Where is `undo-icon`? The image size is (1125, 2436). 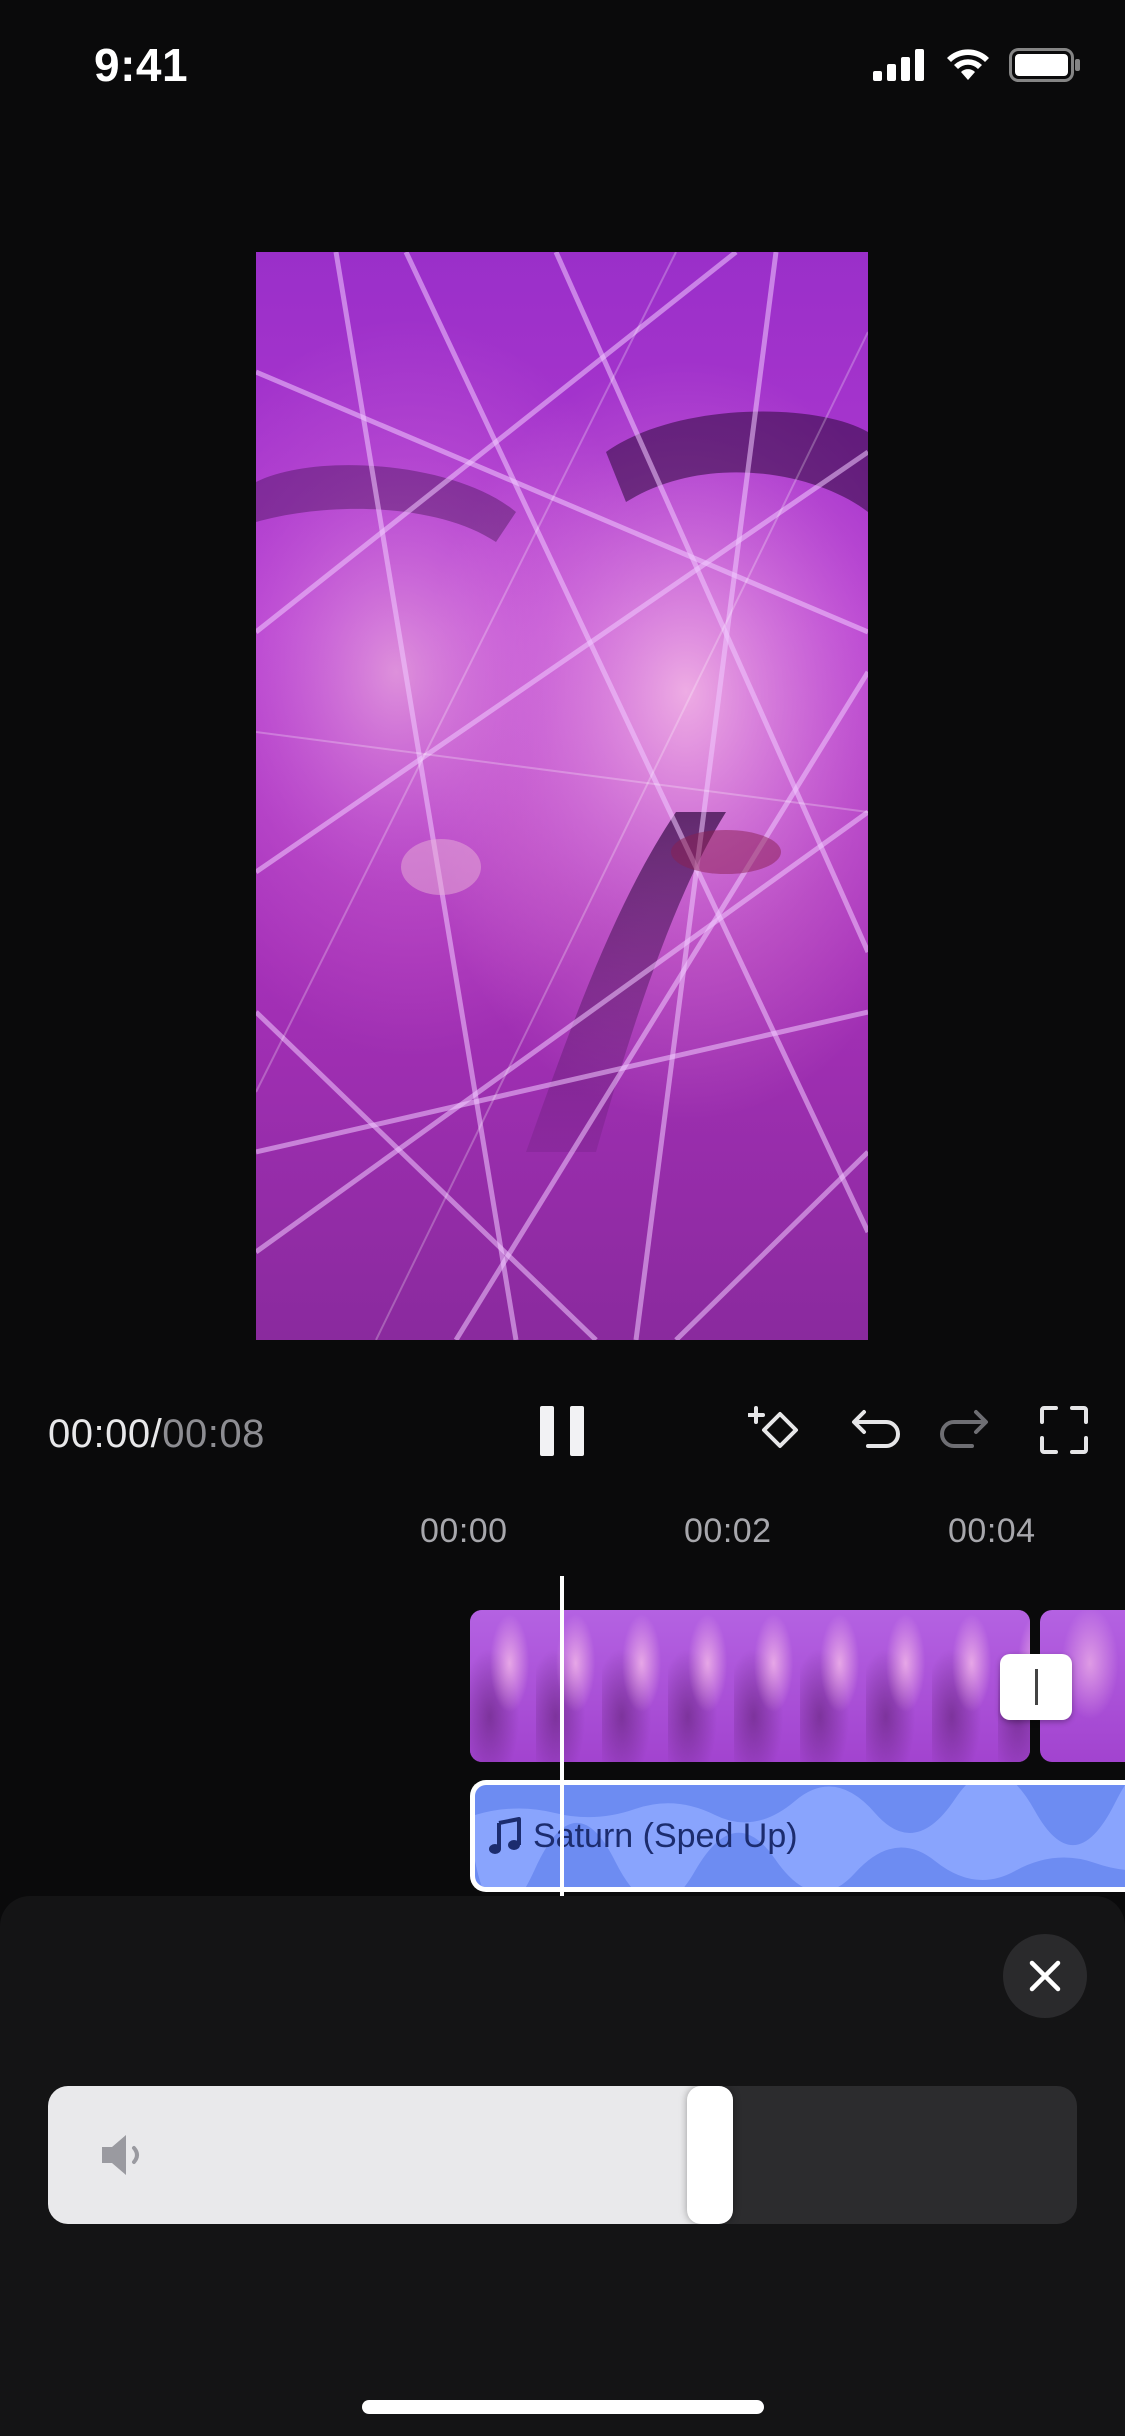
undo-icon is located at coordinates (872, 1430).